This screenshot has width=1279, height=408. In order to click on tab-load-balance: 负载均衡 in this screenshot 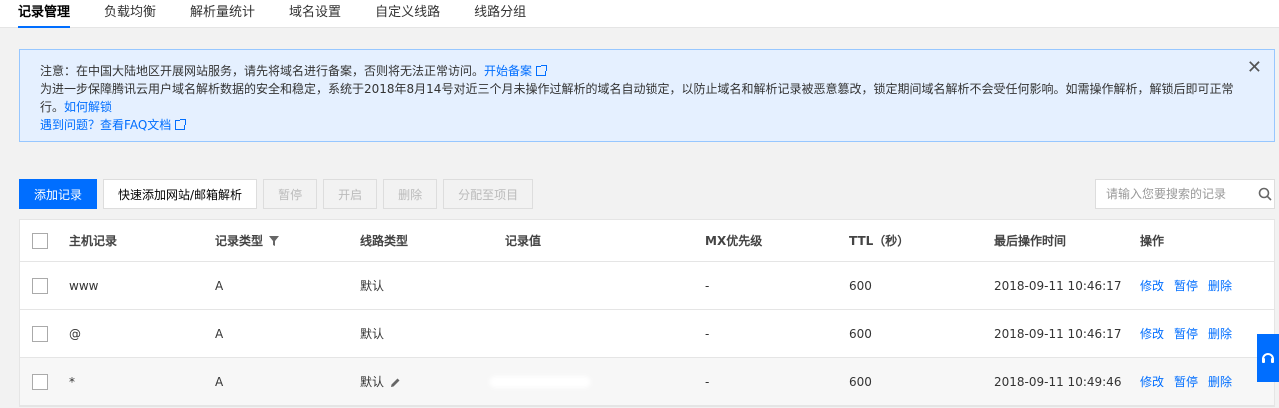, I will do `click(130, 14)`.